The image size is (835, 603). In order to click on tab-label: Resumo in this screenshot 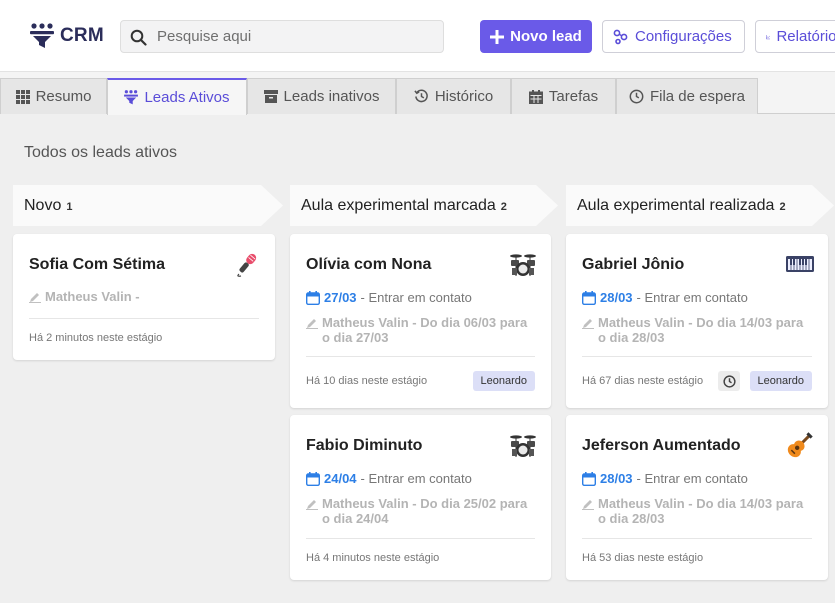, I will do `click(63, 96)`.